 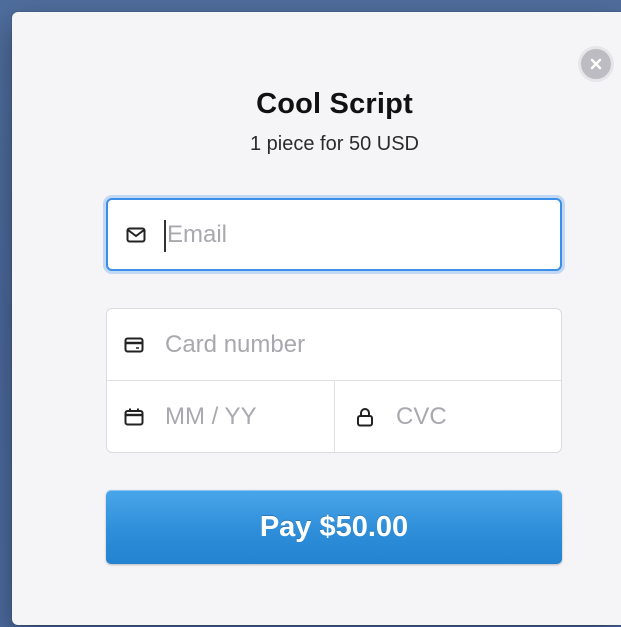 What do you see at coordinates (334, 104) in the screenshot?
I see `product-title: Cool Script` at bounding box center [334, 104].